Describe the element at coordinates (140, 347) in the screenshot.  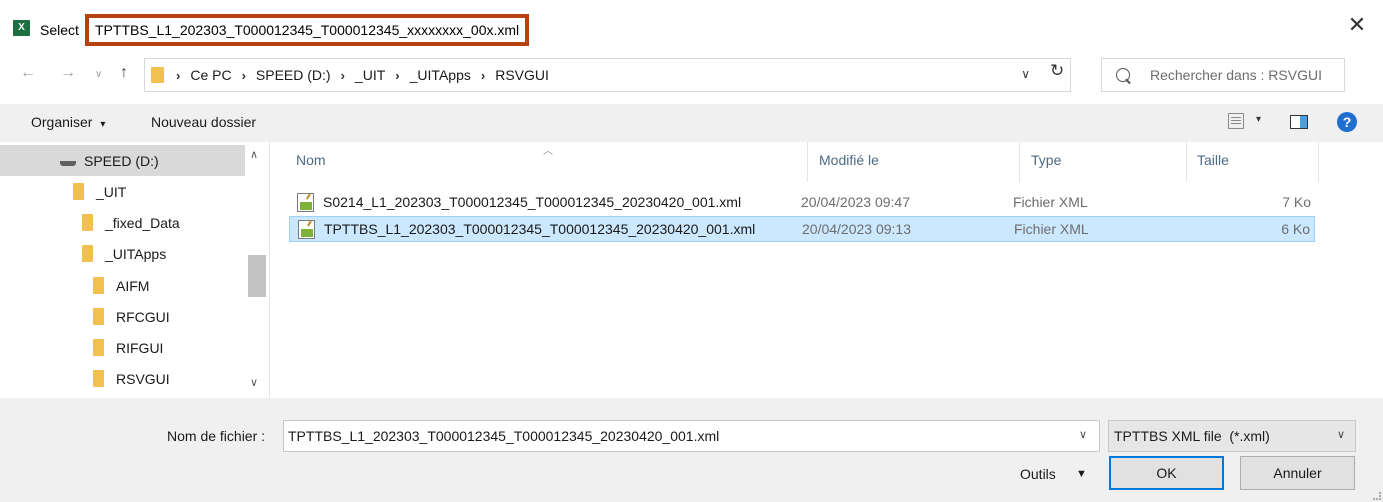
I see `nav-item-label: RIFGUI` at that location.